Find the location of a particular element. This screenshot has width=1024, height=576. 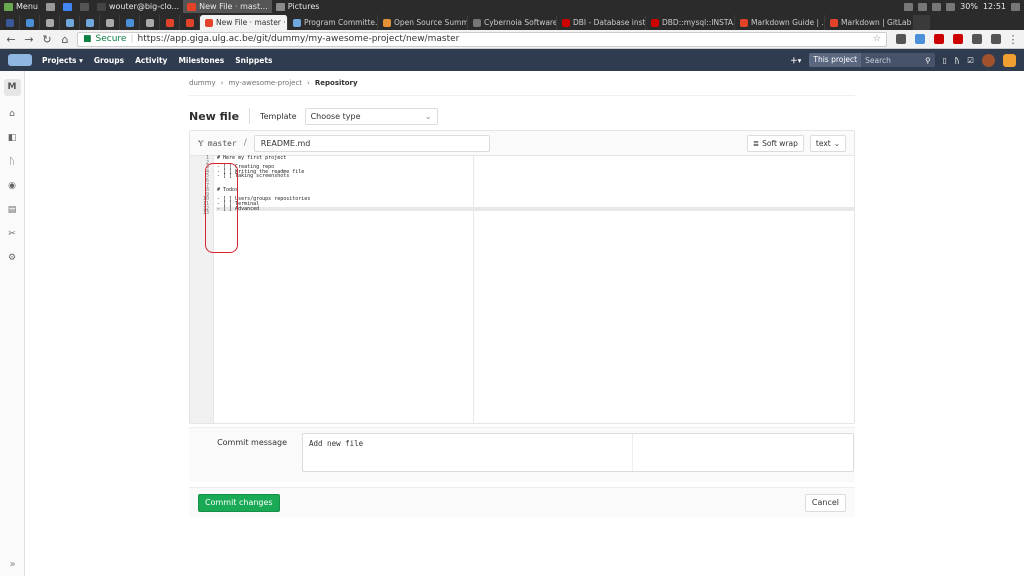

tab-new-file: New File · master · ...× is located at coordinates (244, 22).